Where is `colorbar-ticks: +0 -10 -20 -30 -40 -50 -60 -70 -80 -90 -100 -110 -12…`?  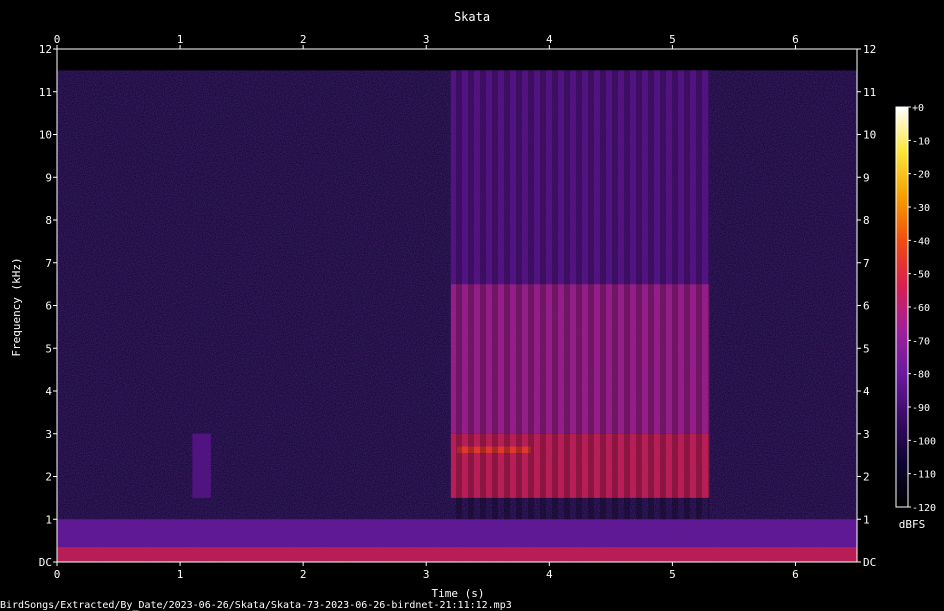 colorbar-ticks: +0 -10 -20 -30 -40 -50 -60 -70 -80 -90 -100 -110 -12… is located at coordinates (922, 308).